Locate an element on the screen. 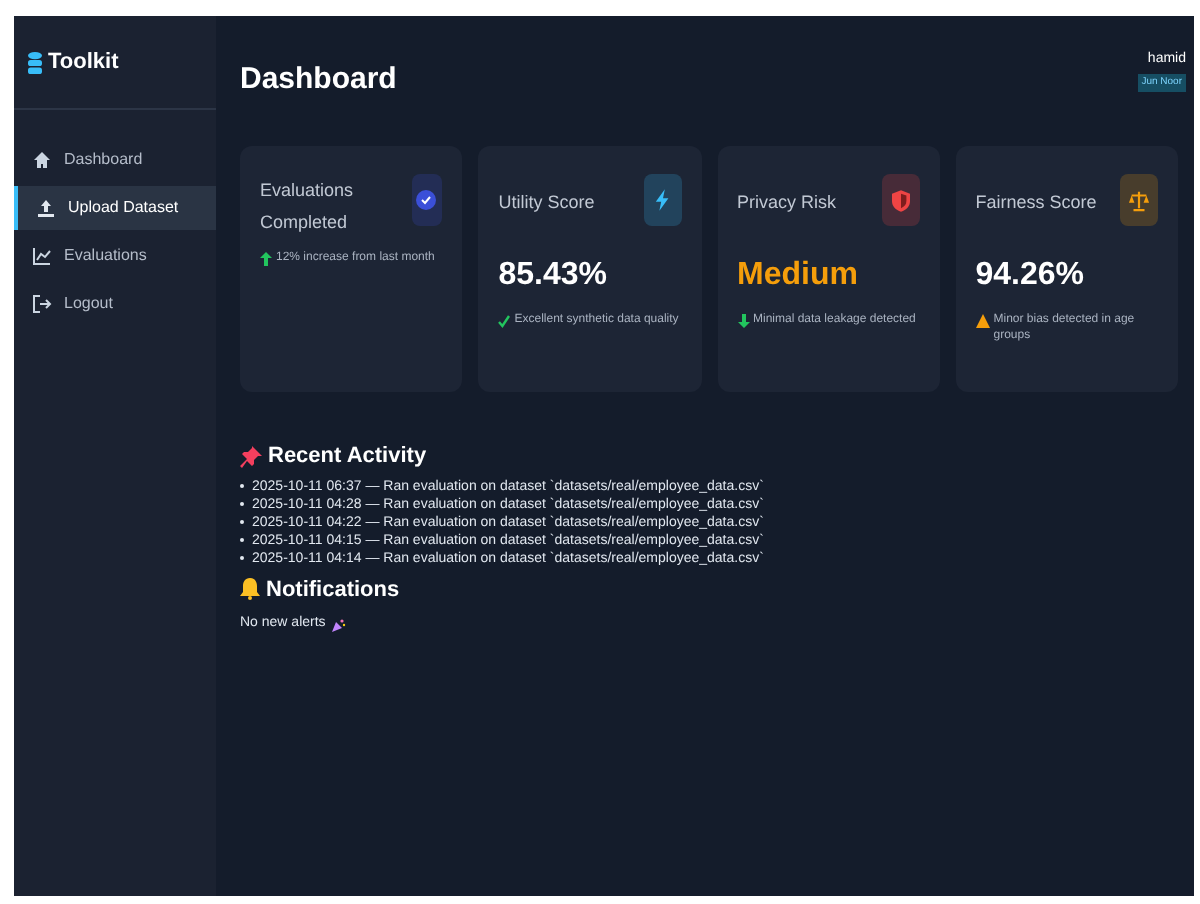  database-icon is located at coordinates (35, 62).